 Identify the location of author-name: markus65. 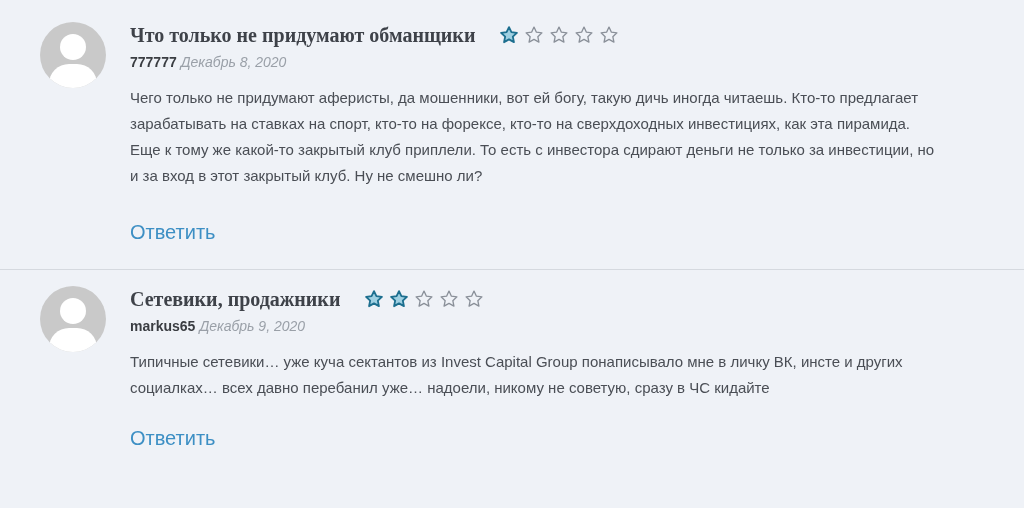
(163, 326).